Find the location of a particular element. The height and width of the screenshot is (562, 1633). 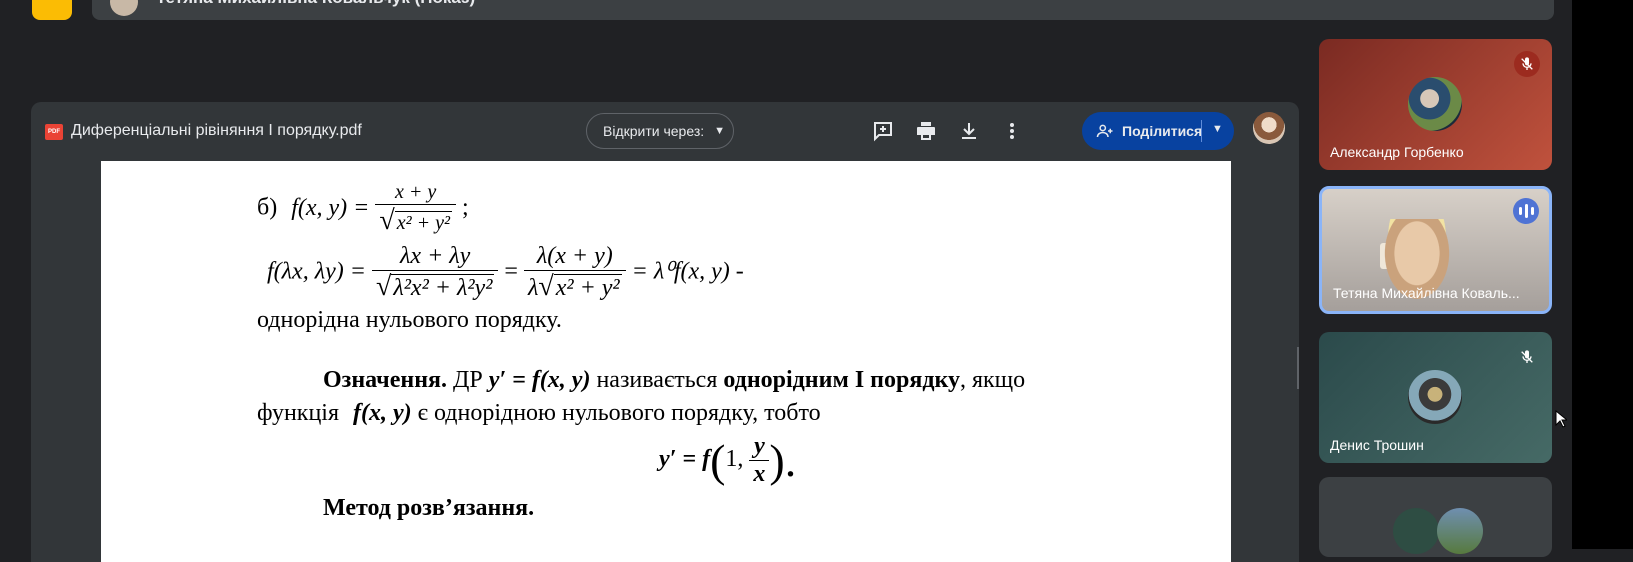

formula-one: 1, is located at coordinates (734, 459).